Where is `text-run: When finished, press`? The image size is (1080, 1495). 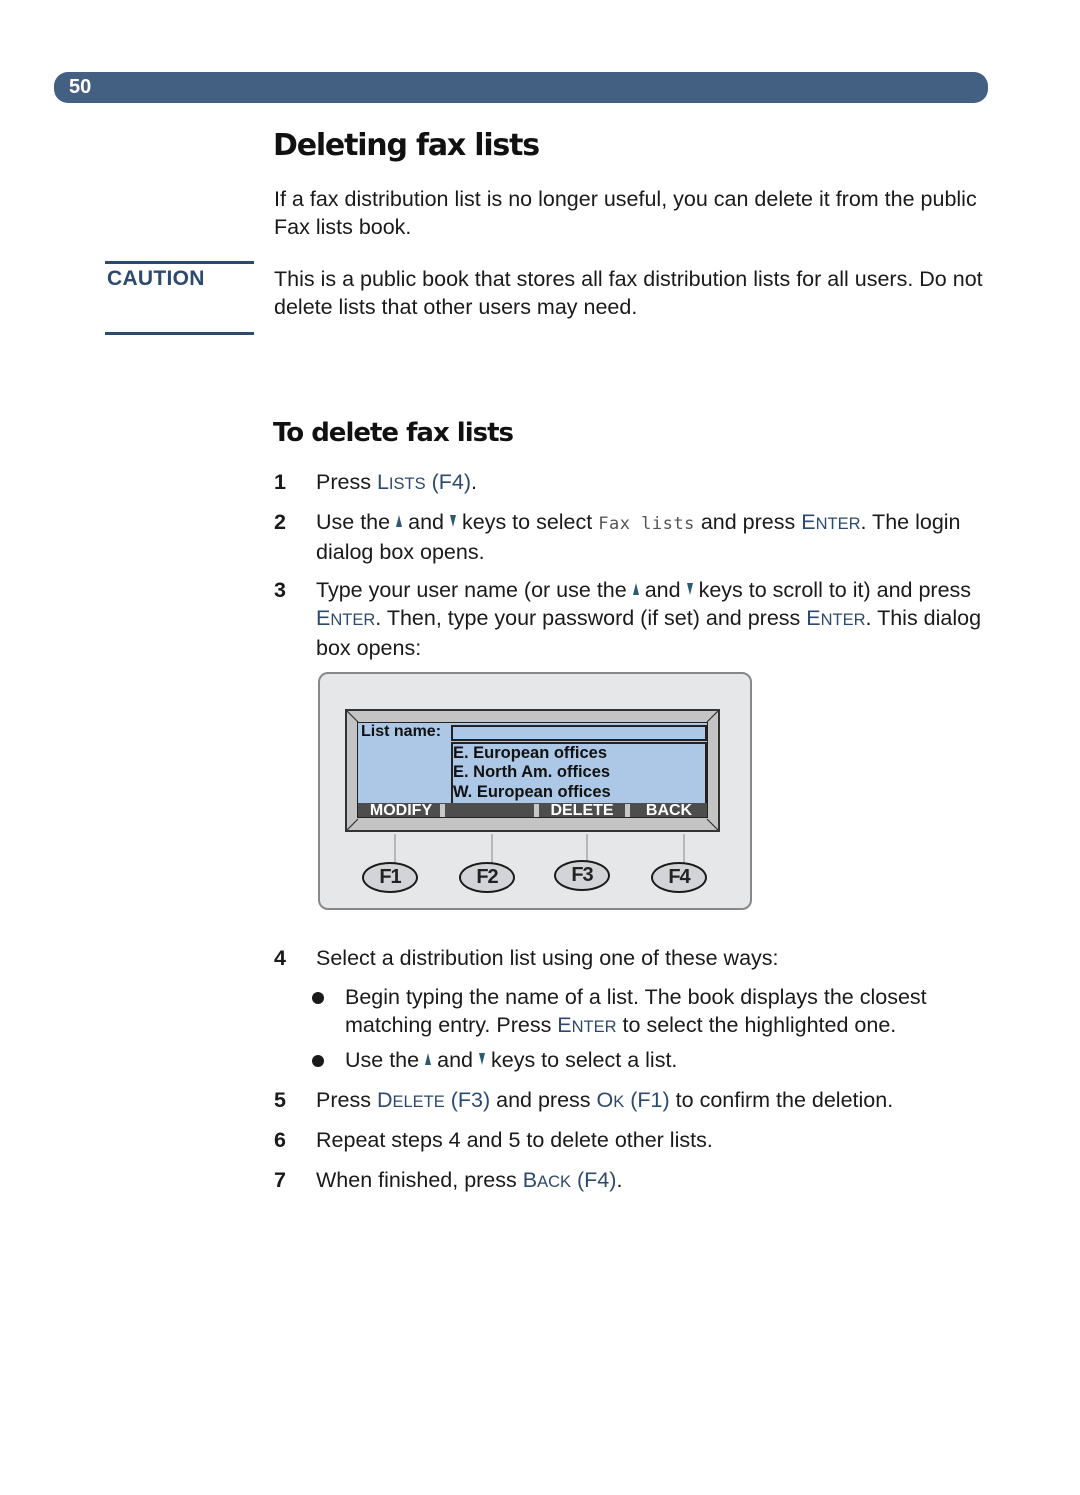
text-run: When finished, press is located at coordinates (419, 1180).